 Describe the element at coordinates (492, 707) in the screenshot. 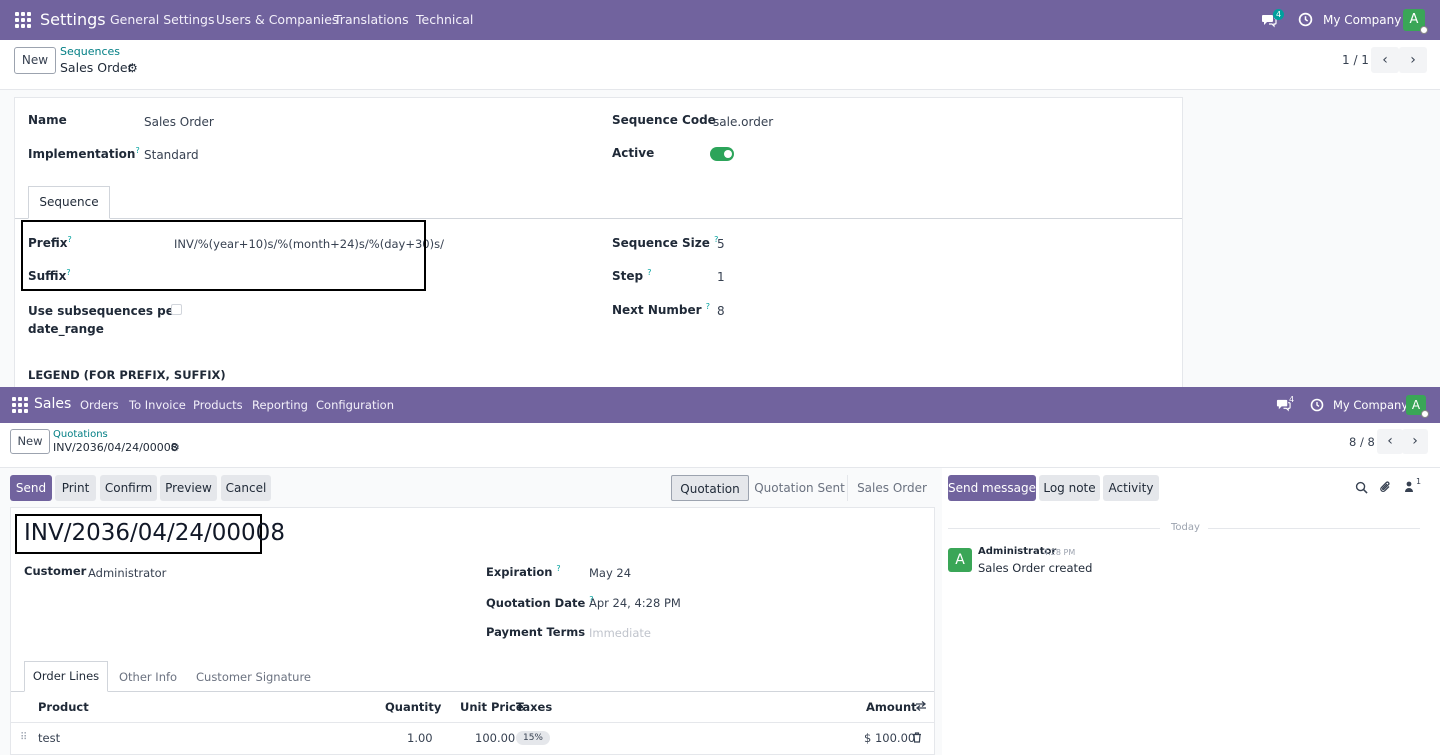

I see `column-unit-price: Unit Price` at that location.